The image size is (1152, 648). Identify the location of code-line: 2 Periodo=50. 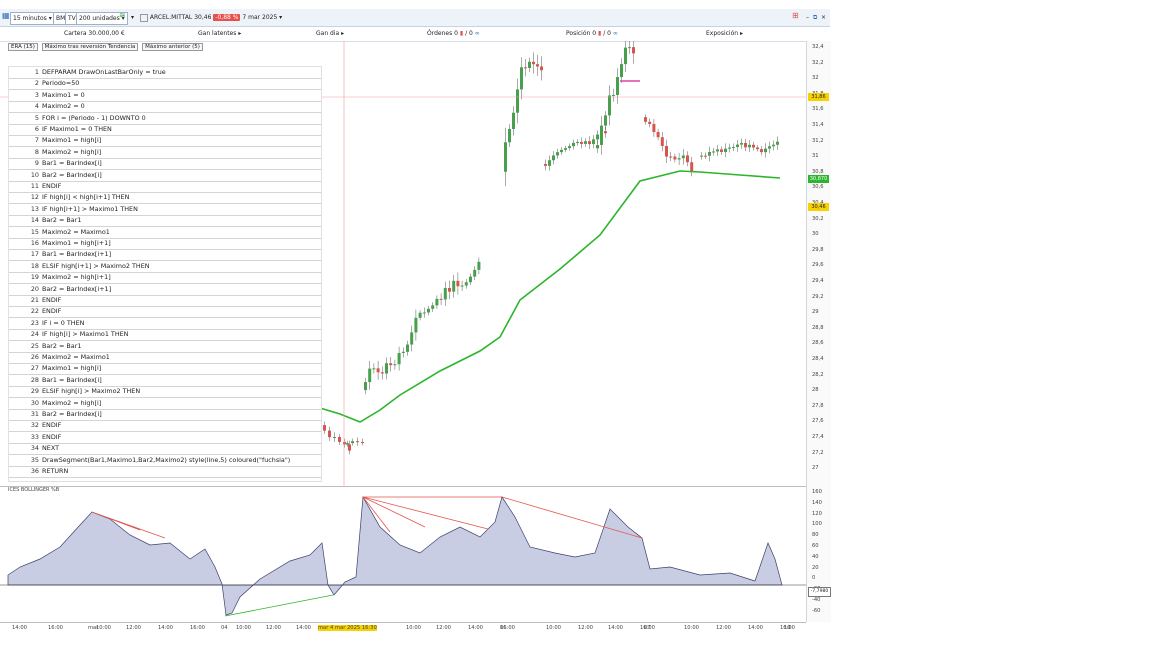
(165, 84).